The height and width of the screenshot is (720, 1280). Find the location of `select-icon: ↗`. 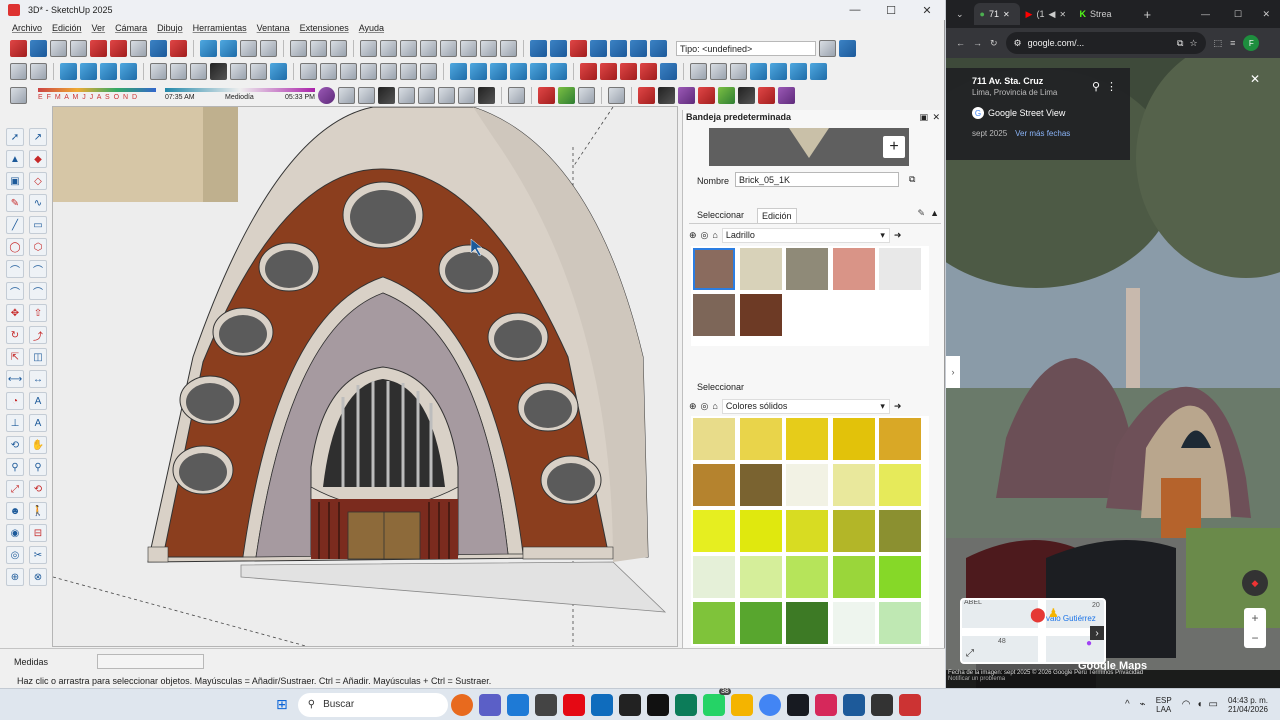

select-icon: ↗ is located at coordinates (38, 137).